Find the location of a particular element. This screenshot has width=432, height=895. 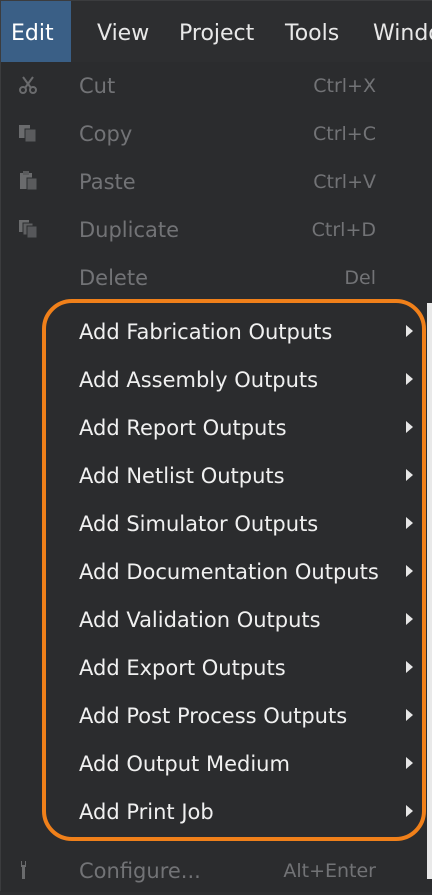

menu-item-add-validation-outputs: Add Validation Outputs is located at coordinates (216, 620).